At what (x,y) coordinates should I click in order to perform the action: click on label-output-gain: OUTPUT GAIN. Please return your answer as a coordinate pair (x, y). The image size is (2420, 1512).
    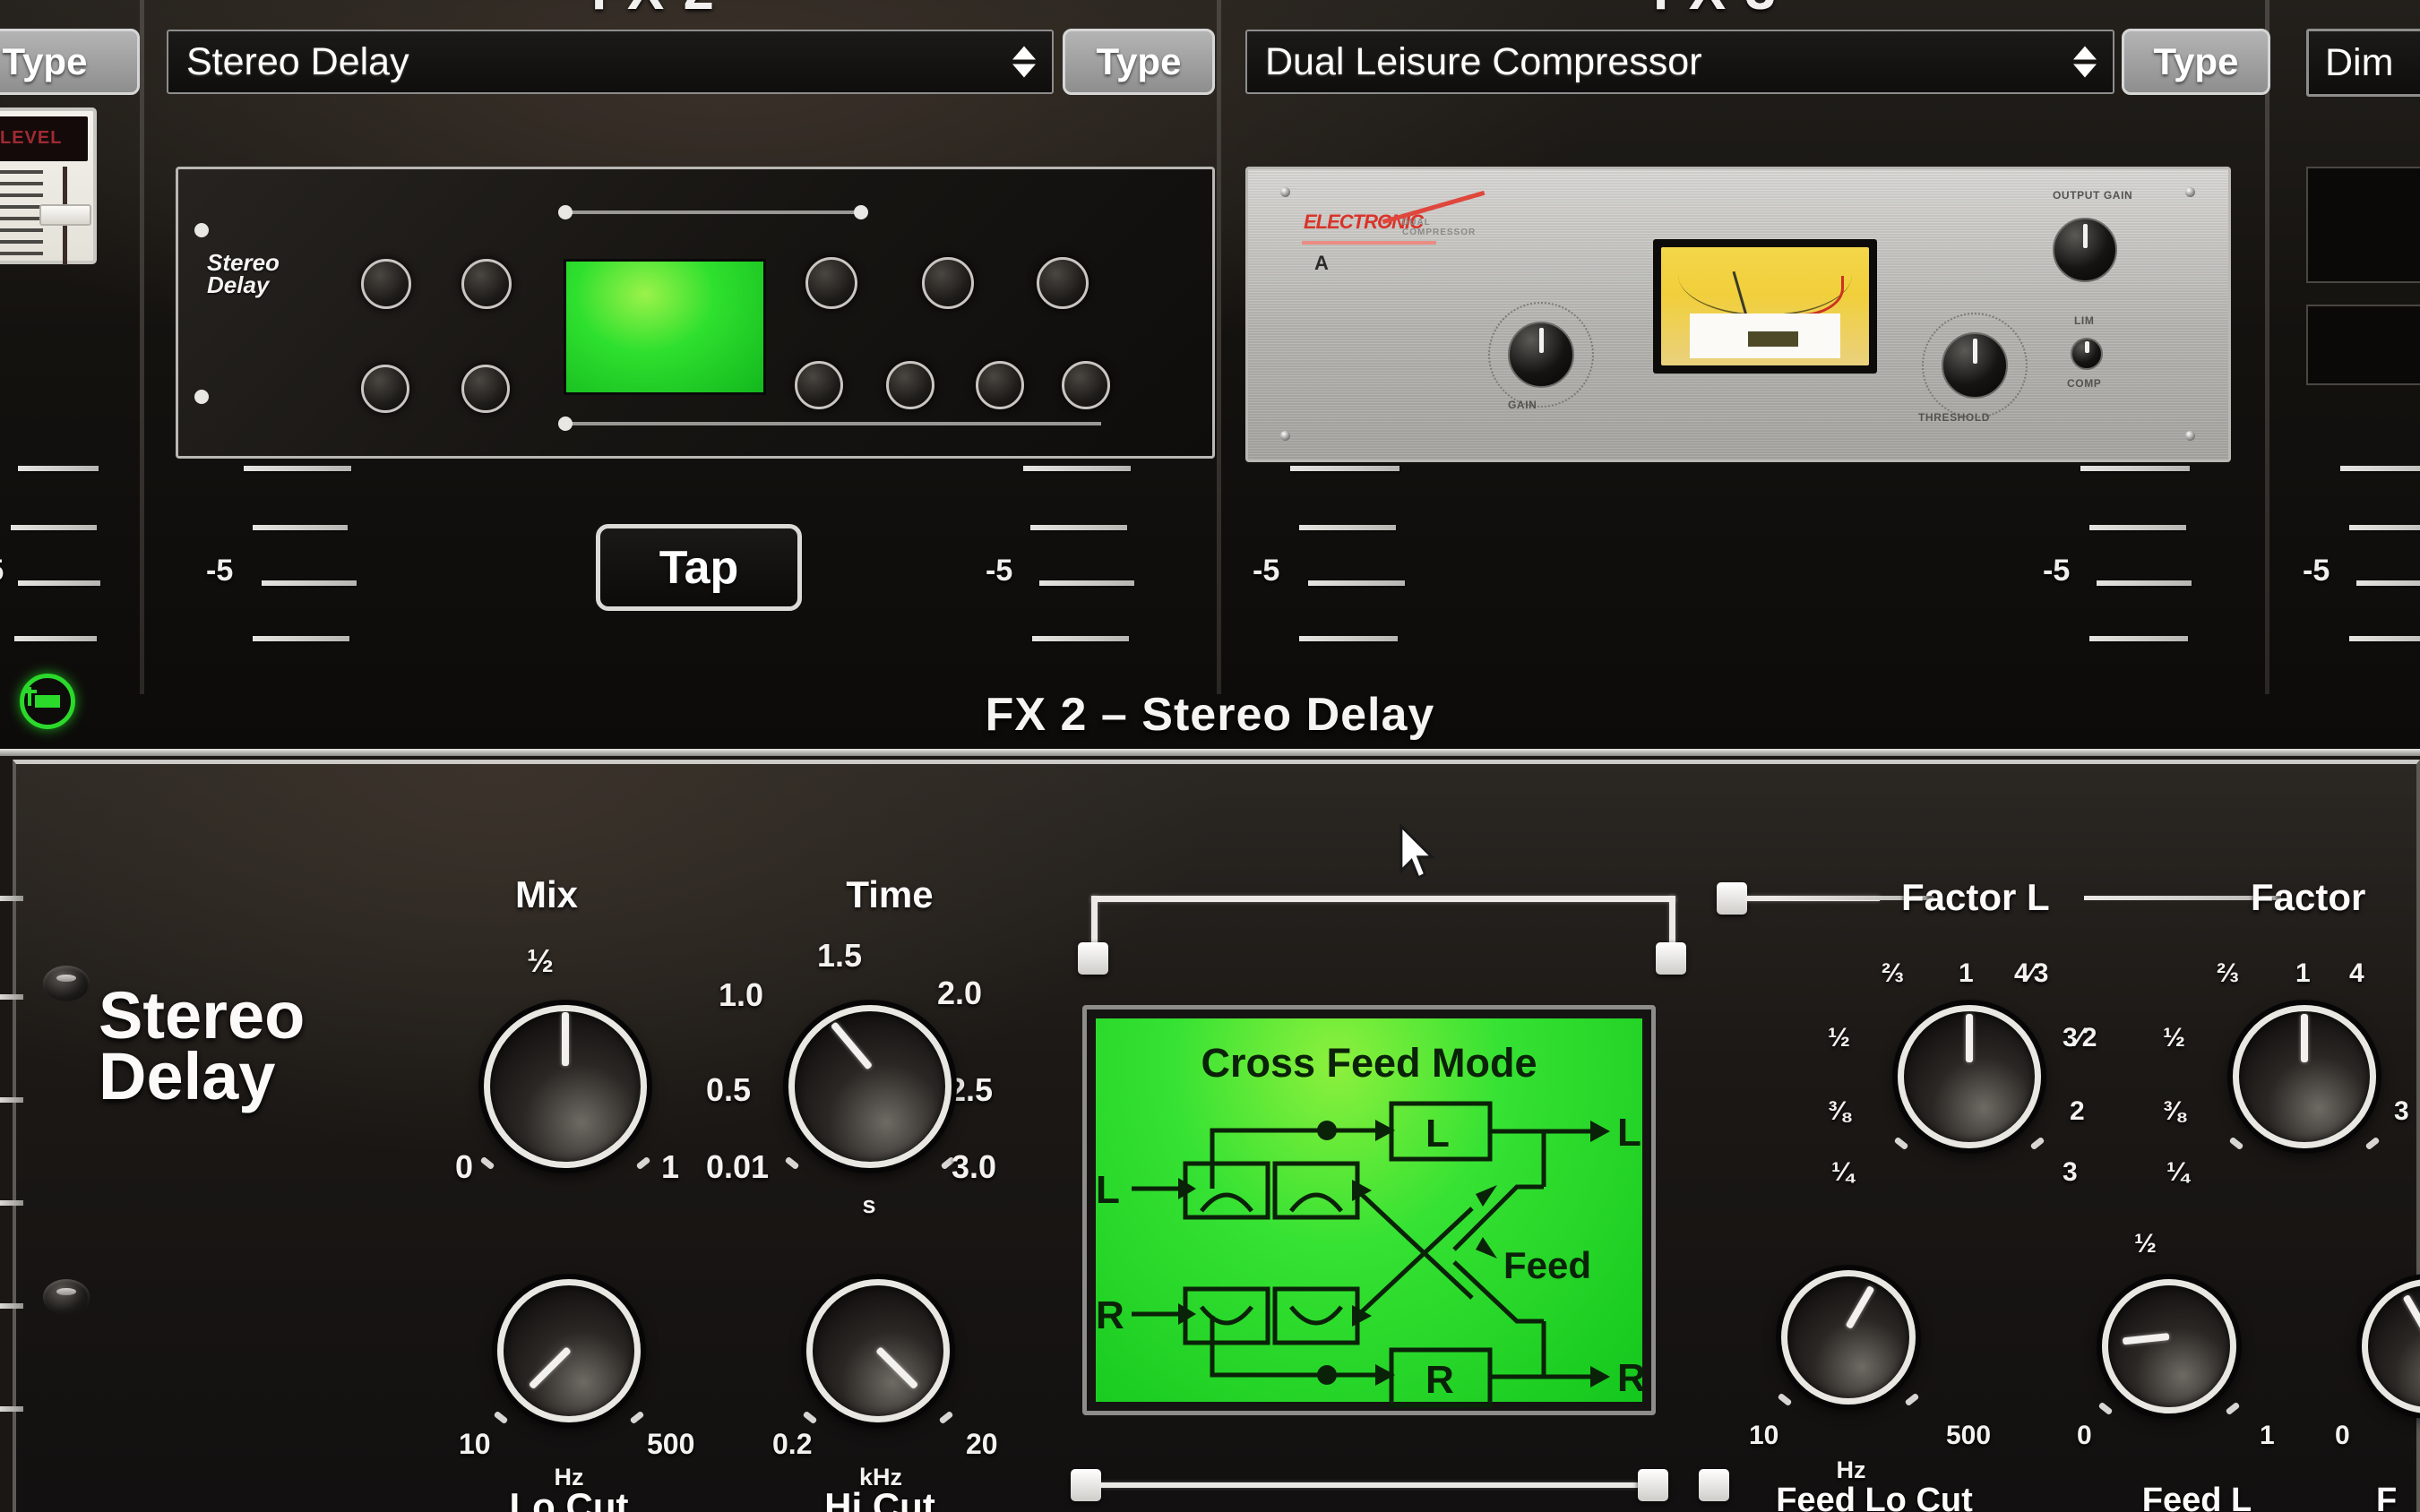
    Looking at the image, I should click on (2093, 196).